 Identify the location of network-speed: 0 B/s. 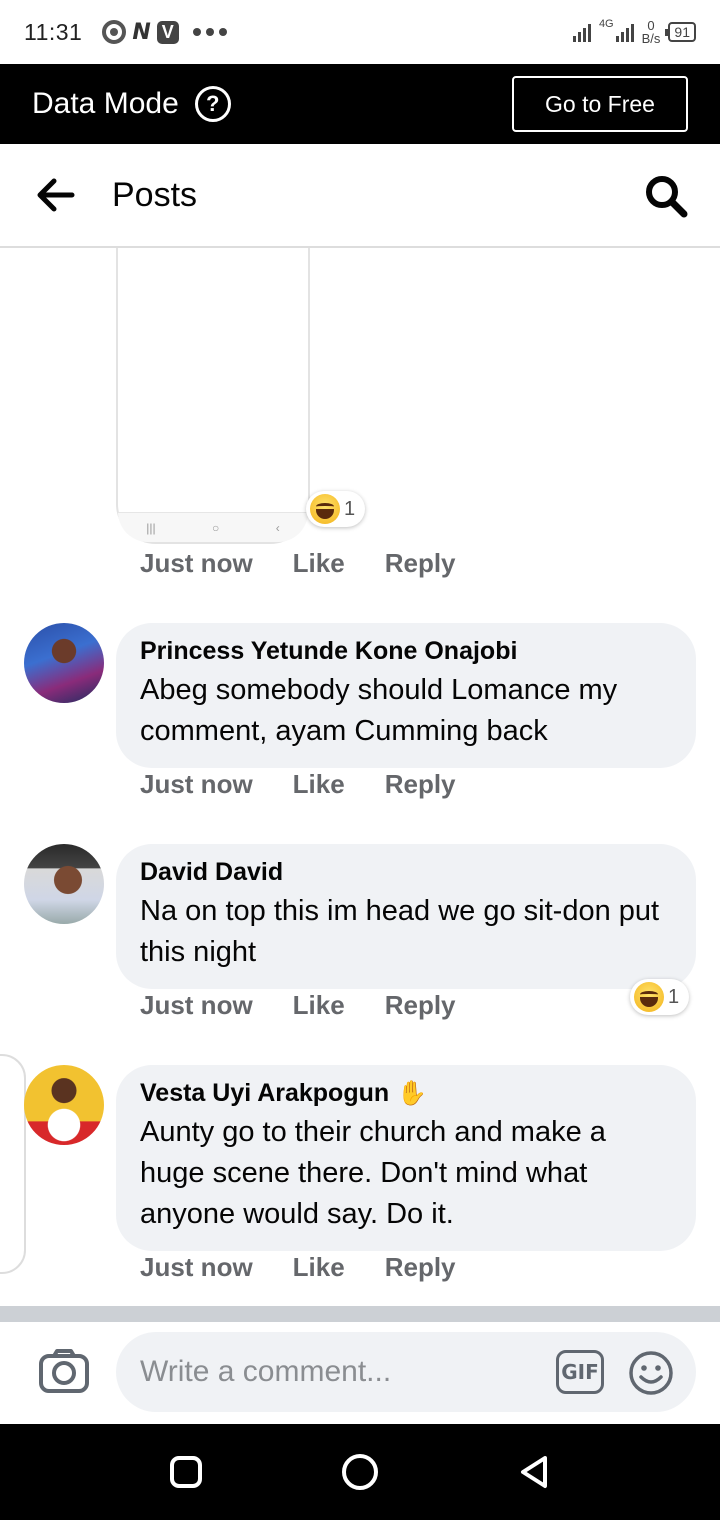
(651, 32).